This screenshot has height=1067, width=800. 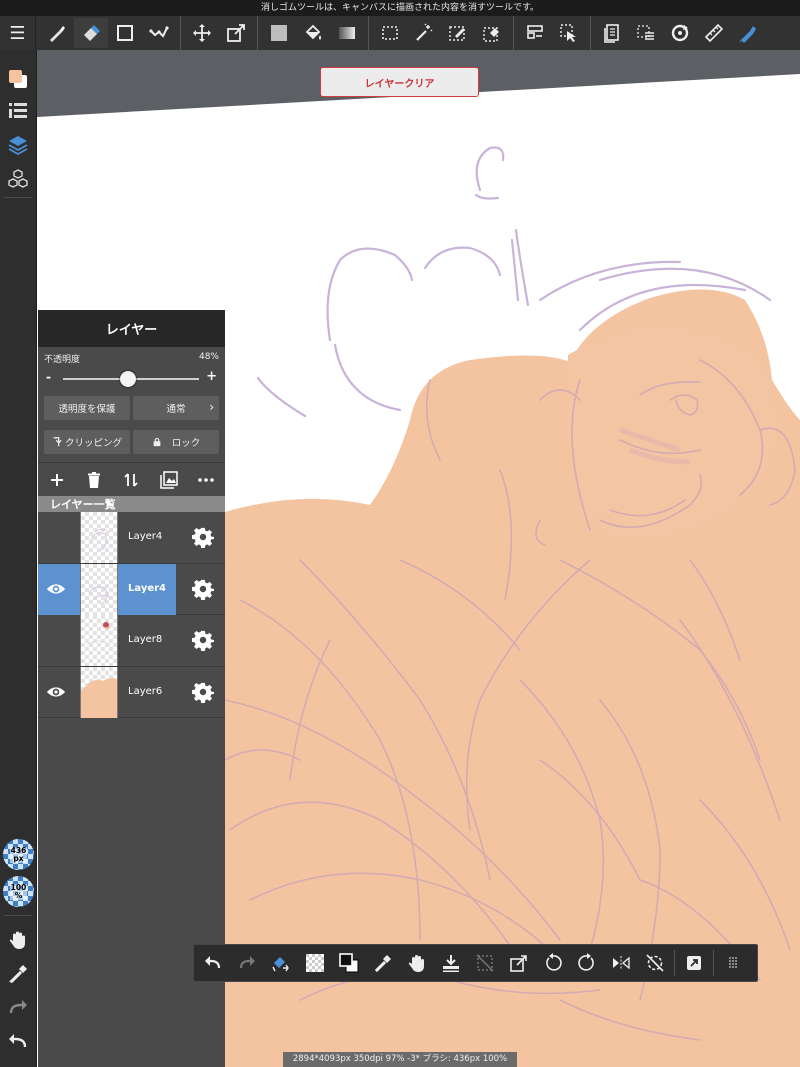 What do you see at coordinates (612, 33) in the screenshot?
I see `material-button` at bounding box center [612, 33].